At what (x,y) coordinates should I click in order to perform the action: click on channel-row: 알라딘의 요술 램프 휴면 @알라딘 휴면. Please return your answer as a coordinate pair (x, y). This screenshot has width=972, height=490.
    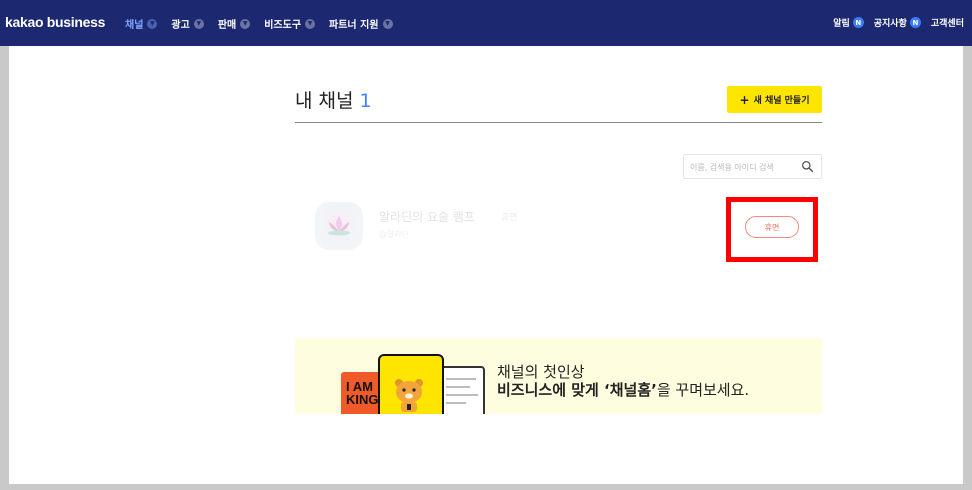
    Looking at the image, I should click on (558, 229).